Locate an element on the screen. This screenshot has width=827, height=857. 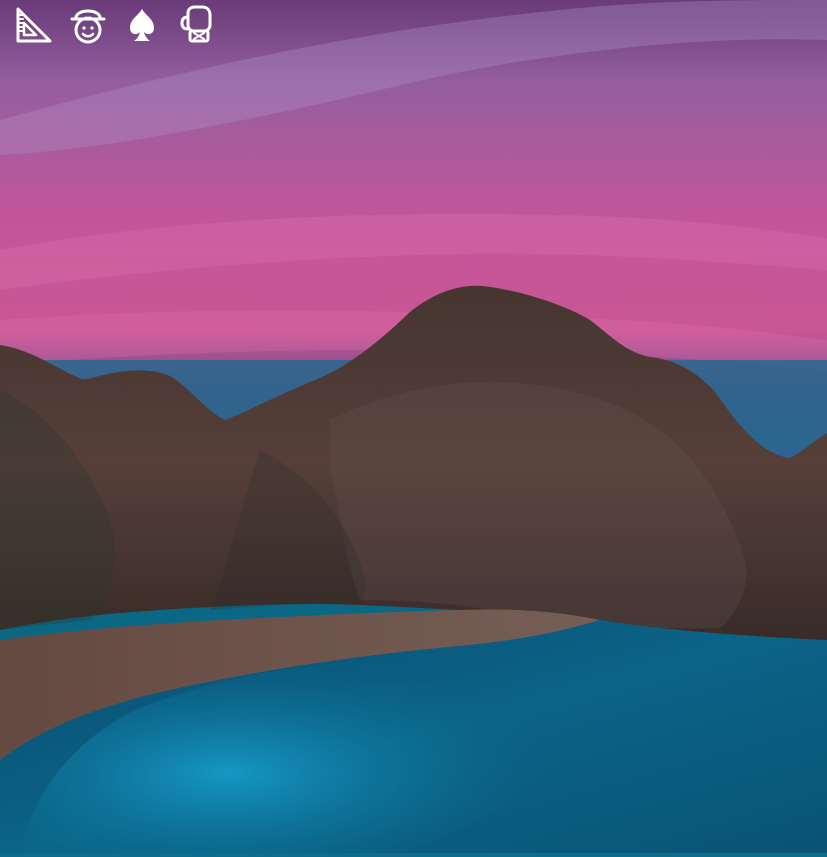
spade-icon is located at coordinates (142, 25).